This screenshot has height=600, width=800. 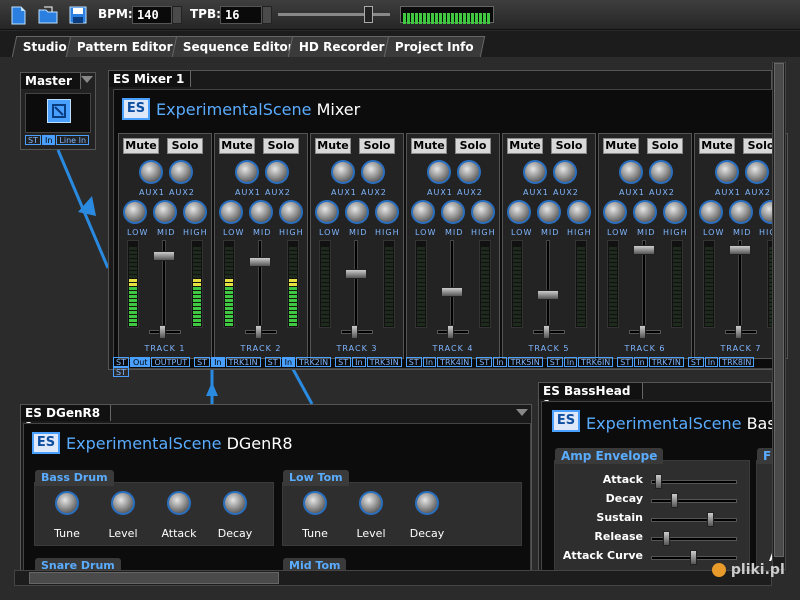 I want to click on bass-drum-decay-knob, so click(x=235, y=503).